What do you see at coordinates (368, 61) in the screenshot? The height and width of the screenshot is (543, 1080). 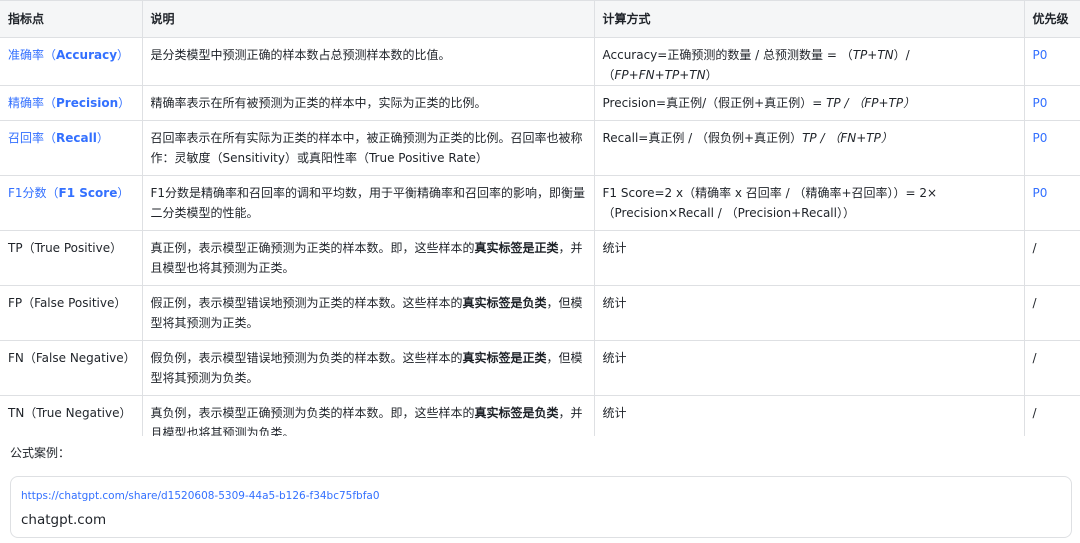 I see `description-cell: 是分类模型中预测正确的样本数占总预测样本数的比值。` at bounding box center [368, 61].